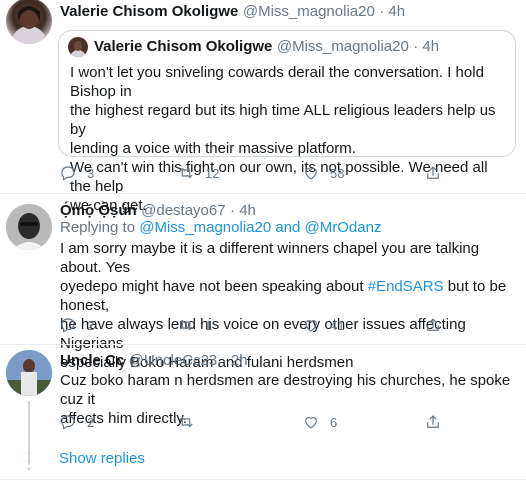 This screenshot has height=480, width=526. What do you see at coordinates (209, 325) in the screenshot?
I see `retweet-count: 1` at bounding box center [209, 325].